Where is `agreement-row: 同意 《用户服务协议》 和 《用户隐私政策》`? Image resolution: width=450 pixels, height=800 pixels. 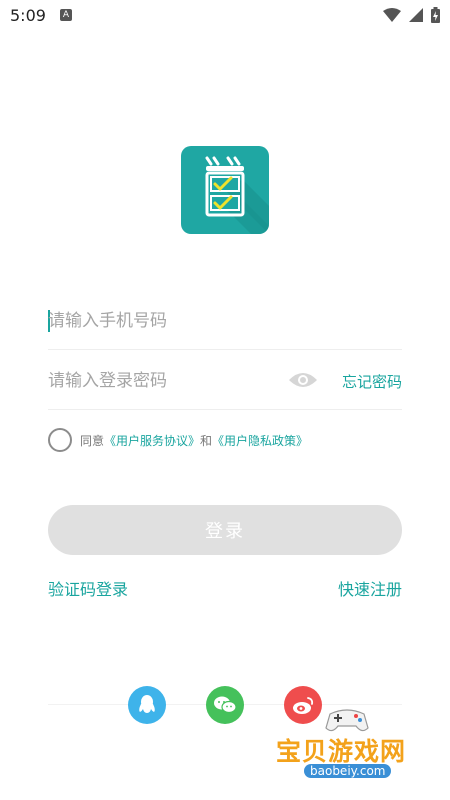 agreement-row: 同意 《用户服务协议》 和 《用户隐私政策》 is located at coordinates (178, 440).